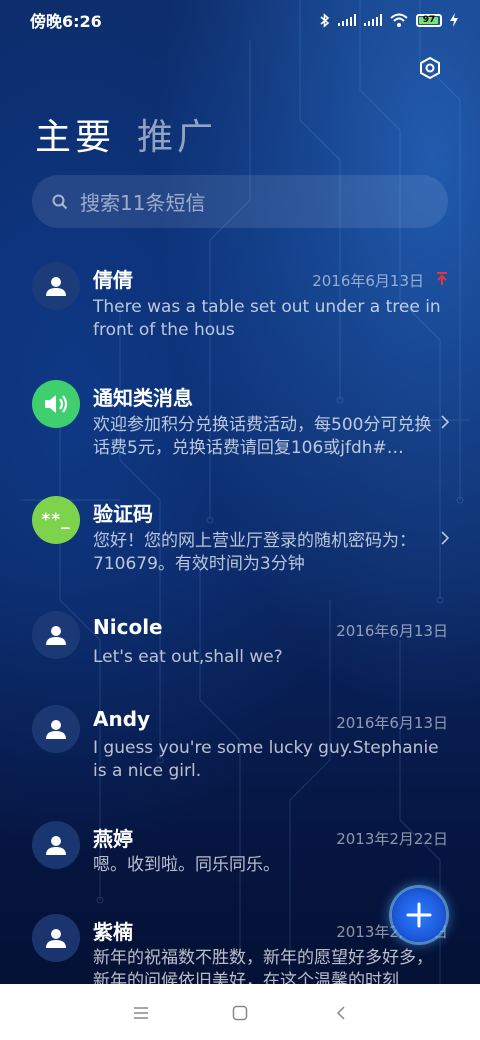 The height and width of the screenshot is (1040, 480). Describe the element at coordinates (454, 20) in the screenshot. I see `charging-icon` at that location.